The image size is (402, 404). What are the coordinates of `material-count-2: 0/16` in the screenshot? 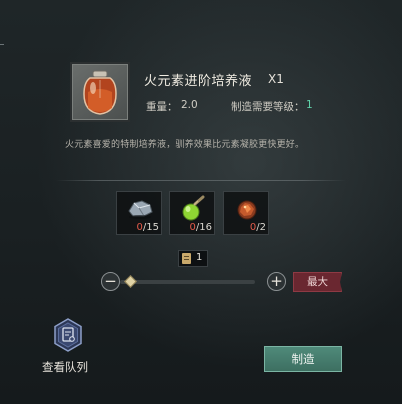 It's located at (200, 227).